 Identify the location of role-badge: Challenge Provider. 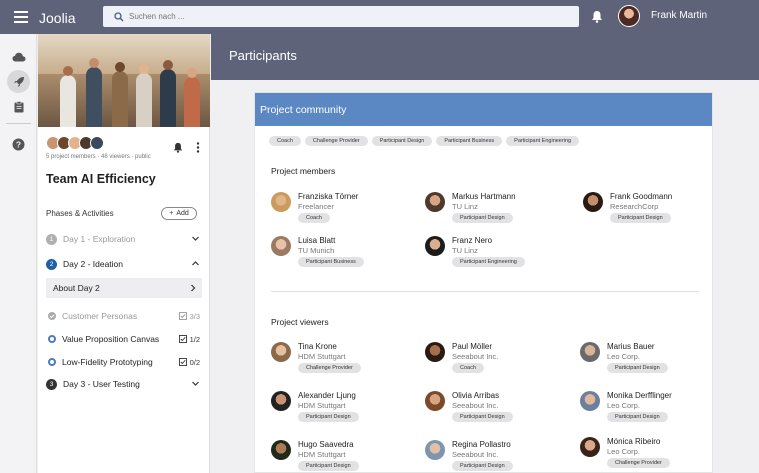
(329, 368).